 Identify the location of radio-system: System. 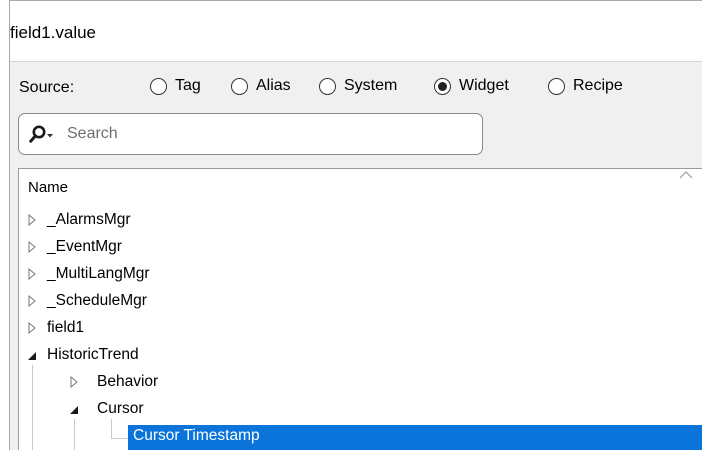
(358, 86).